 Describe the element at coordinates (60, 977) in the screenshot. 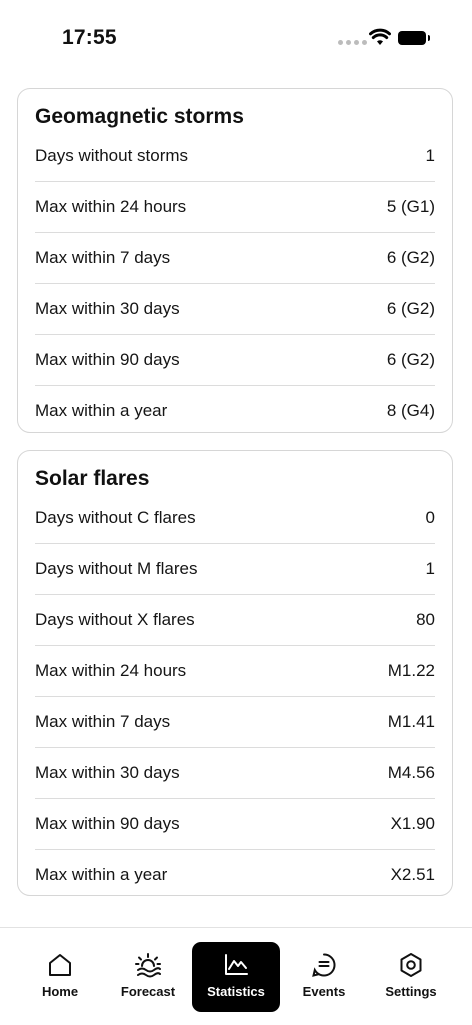

I see `tab-home: Home` at that location.